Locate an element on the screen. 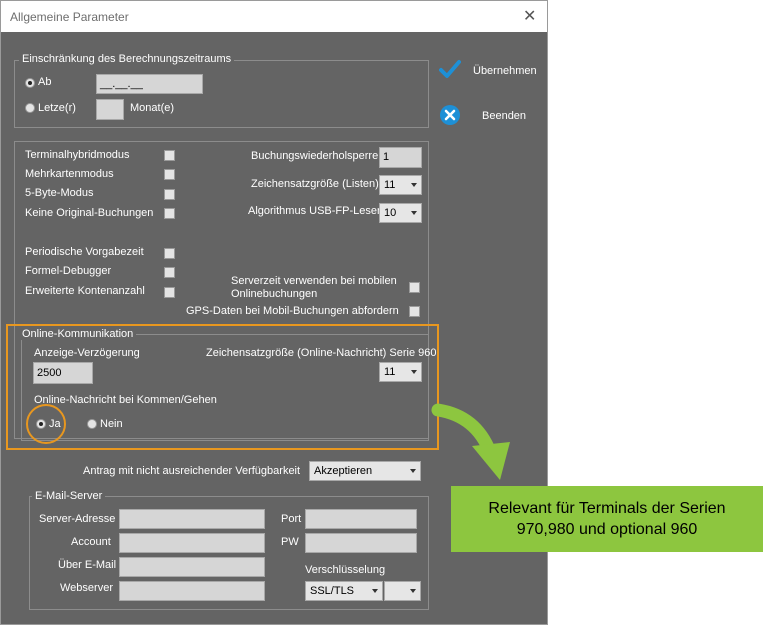  title-bar: Allgemeine Parameter ✕ is located at coordinates (274, 16).